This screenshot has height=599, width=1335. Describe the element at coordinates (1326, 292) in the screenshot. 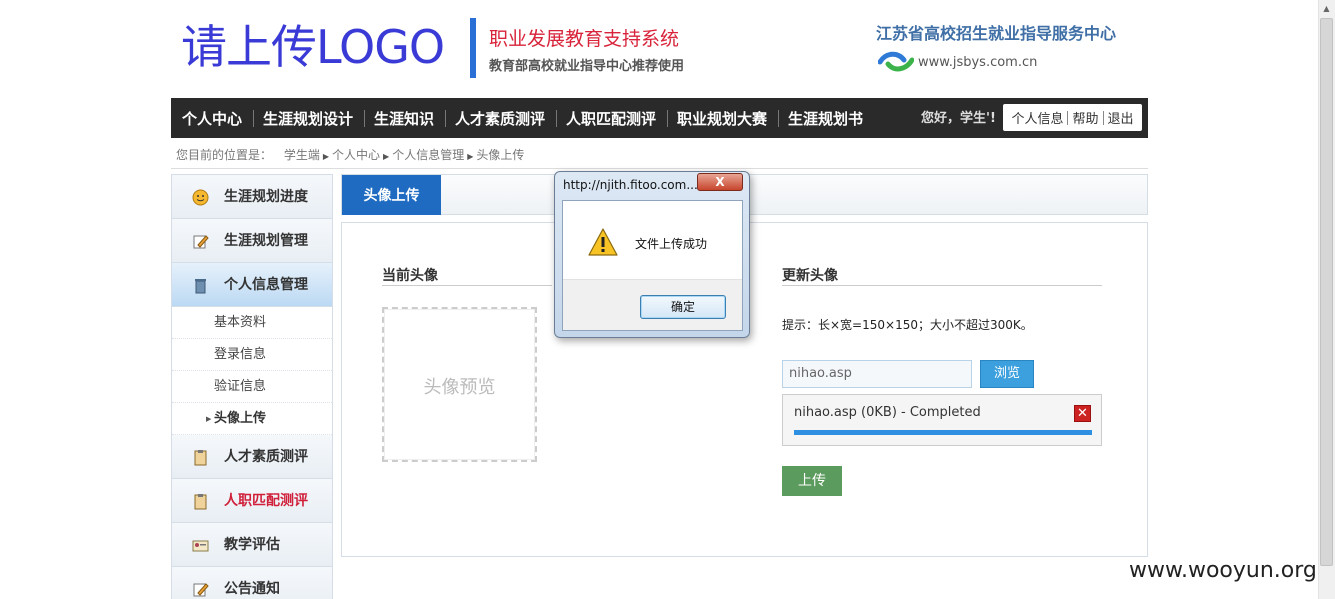

I see `scrollbar-thumb` at that location.